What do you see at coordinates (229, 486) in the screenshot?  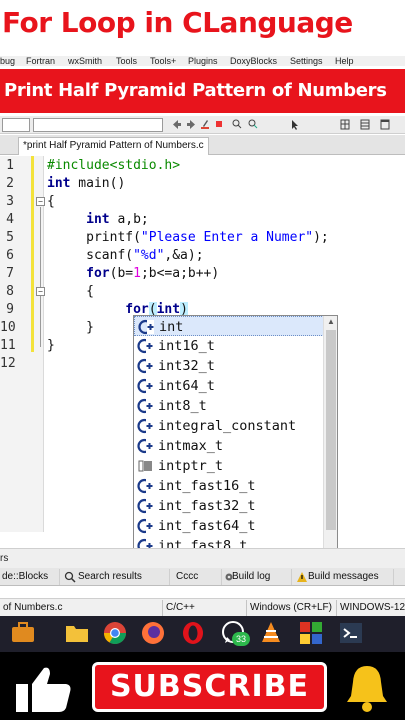 I see `autocomplete-item: int_fast16_t` at bounding box center [229, 486].